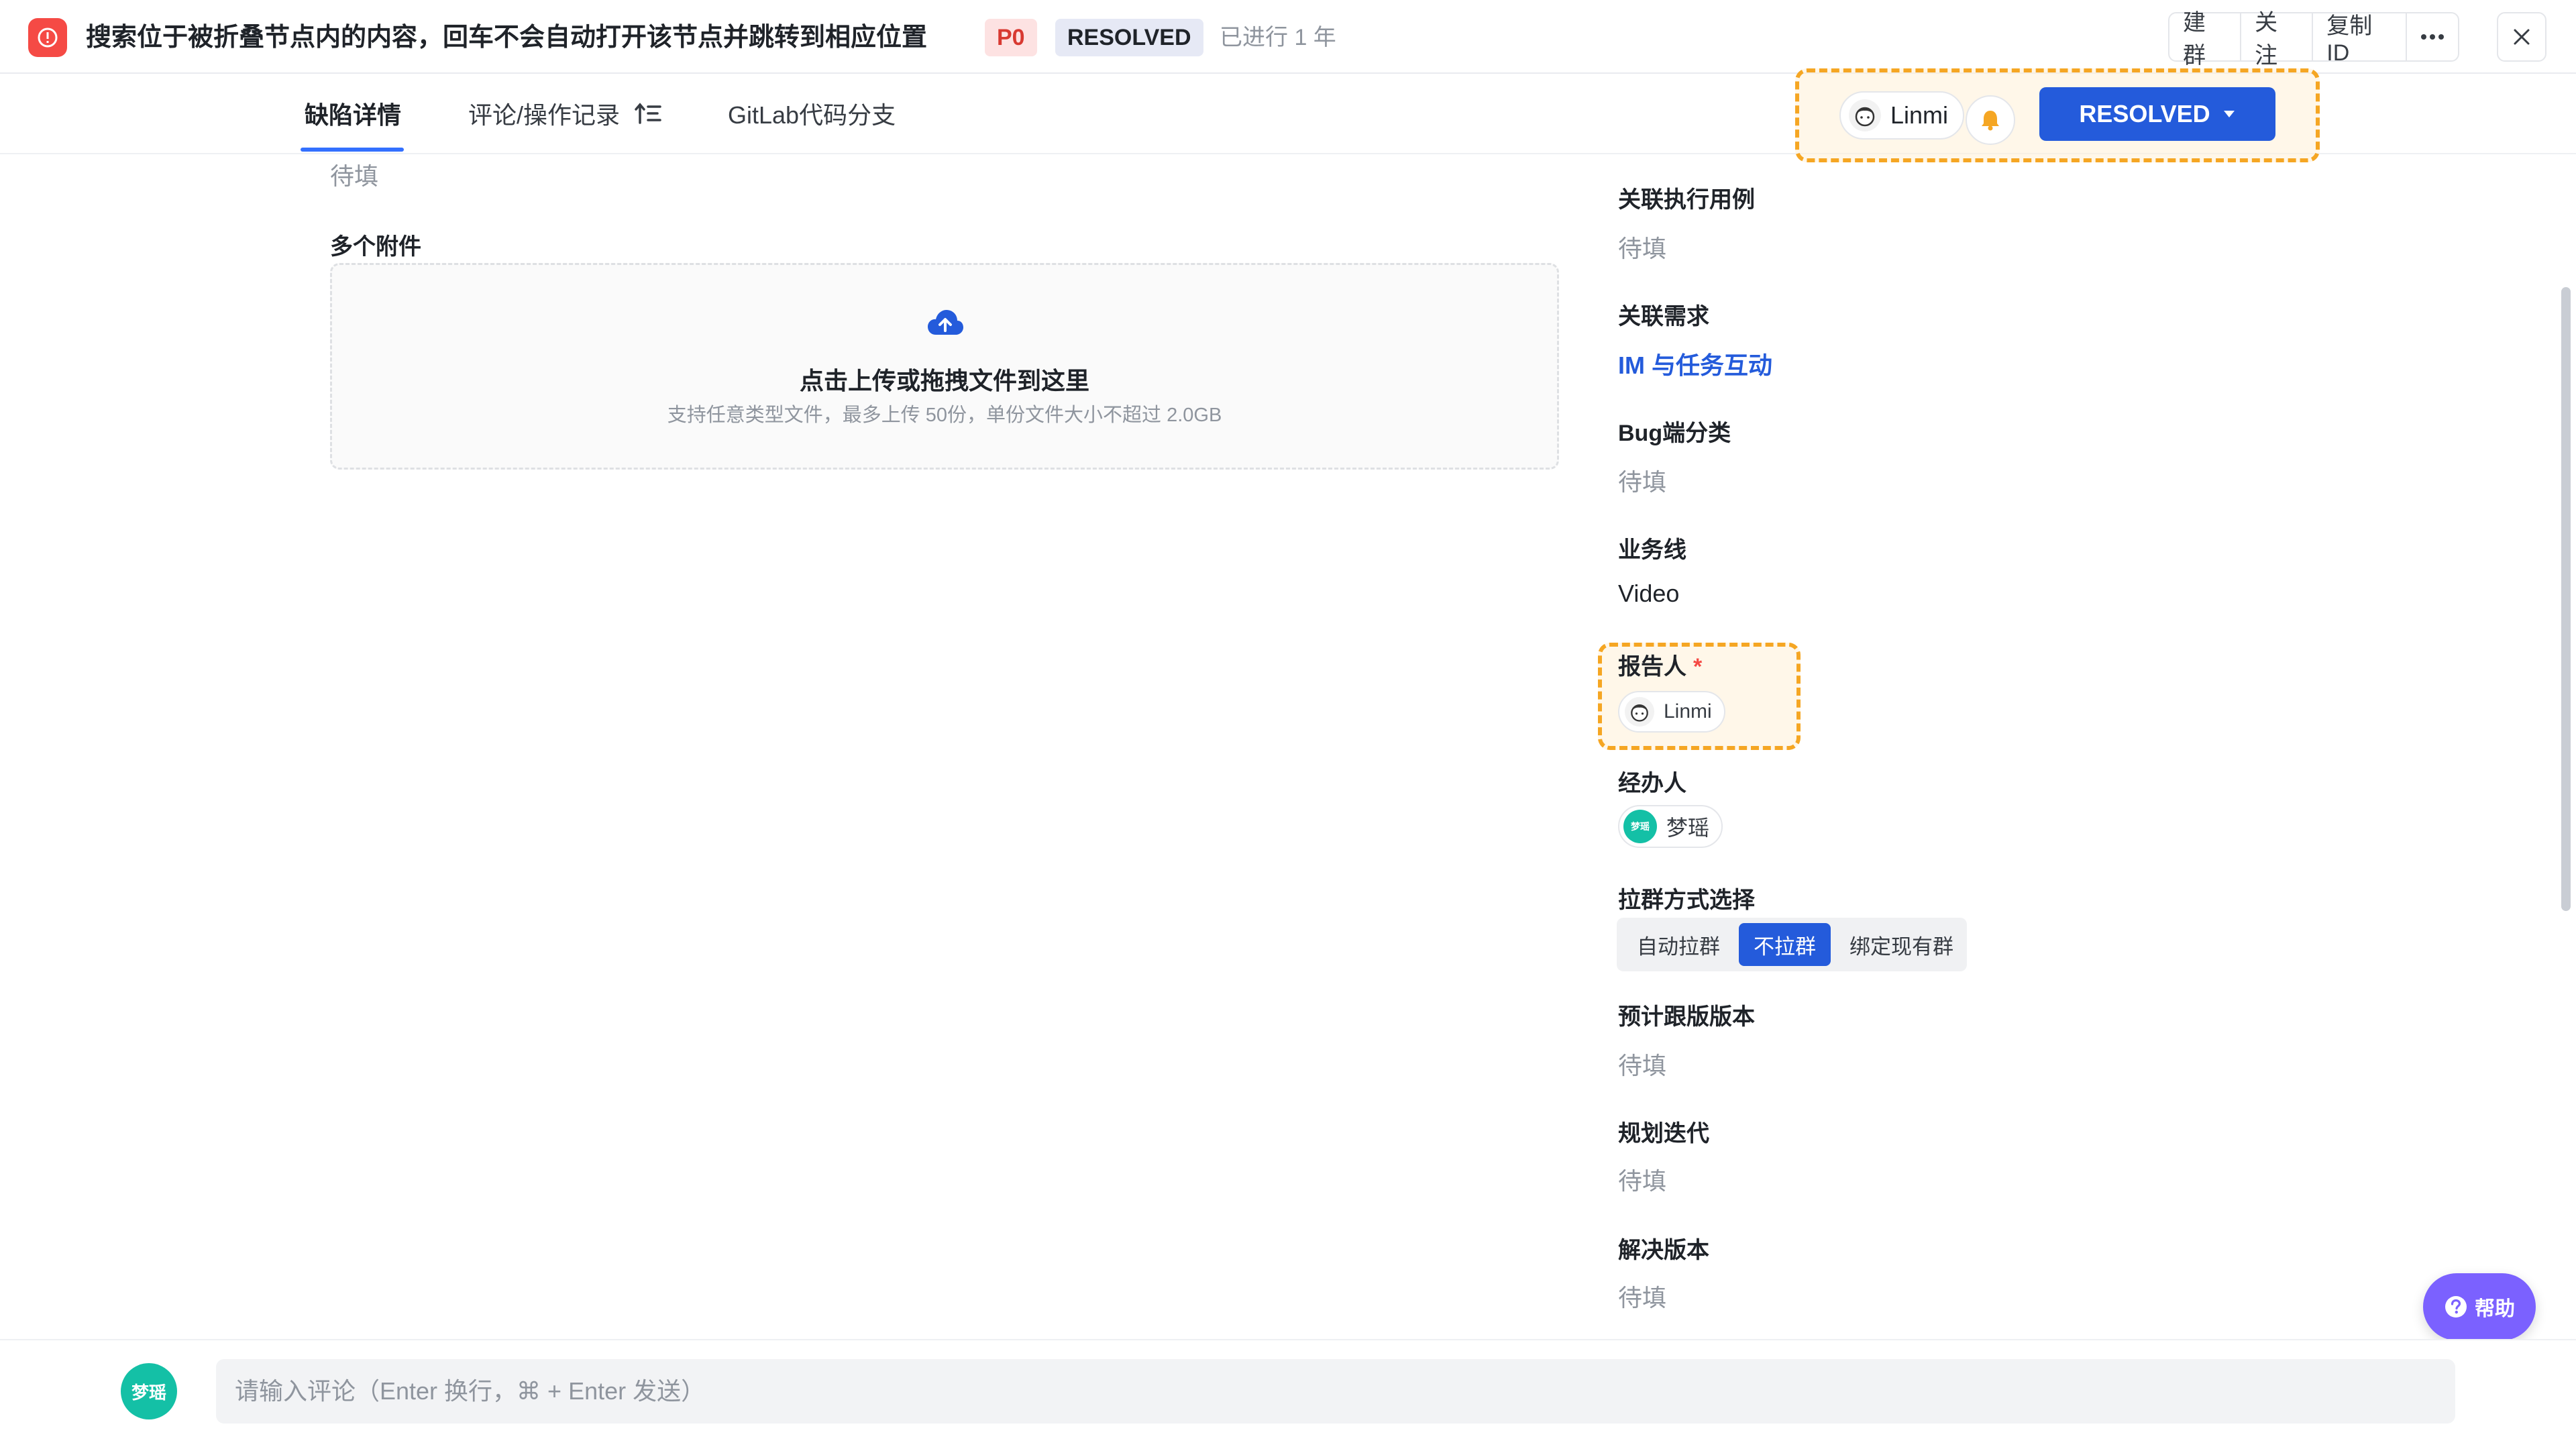 This screenshot has width=2576, height=1449. I want to click on tab-bug-details: 缺陷详情, so click(353, 113).